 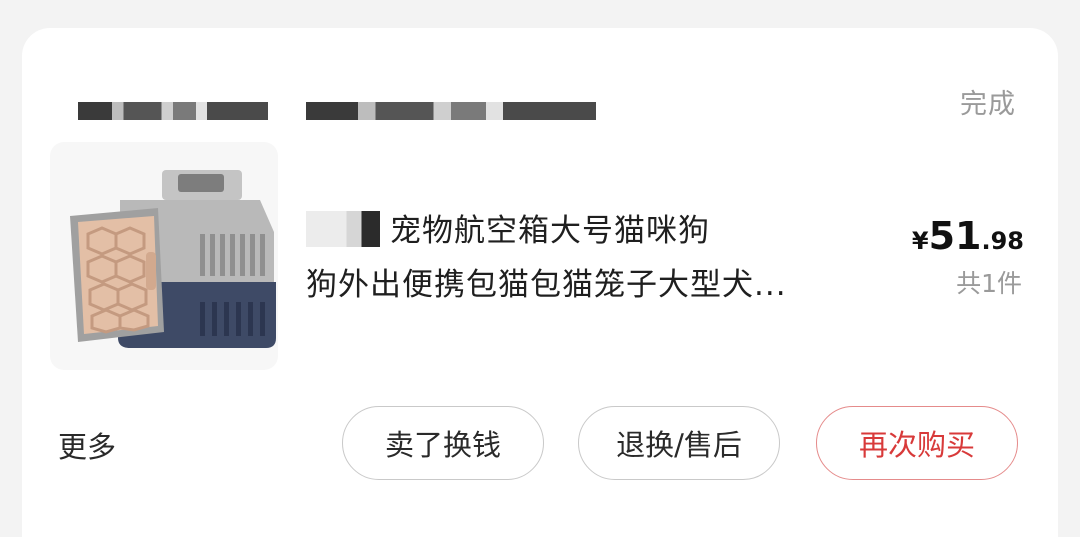 I want to click on item-quantity: 共1件, so click(x=989, y=283).